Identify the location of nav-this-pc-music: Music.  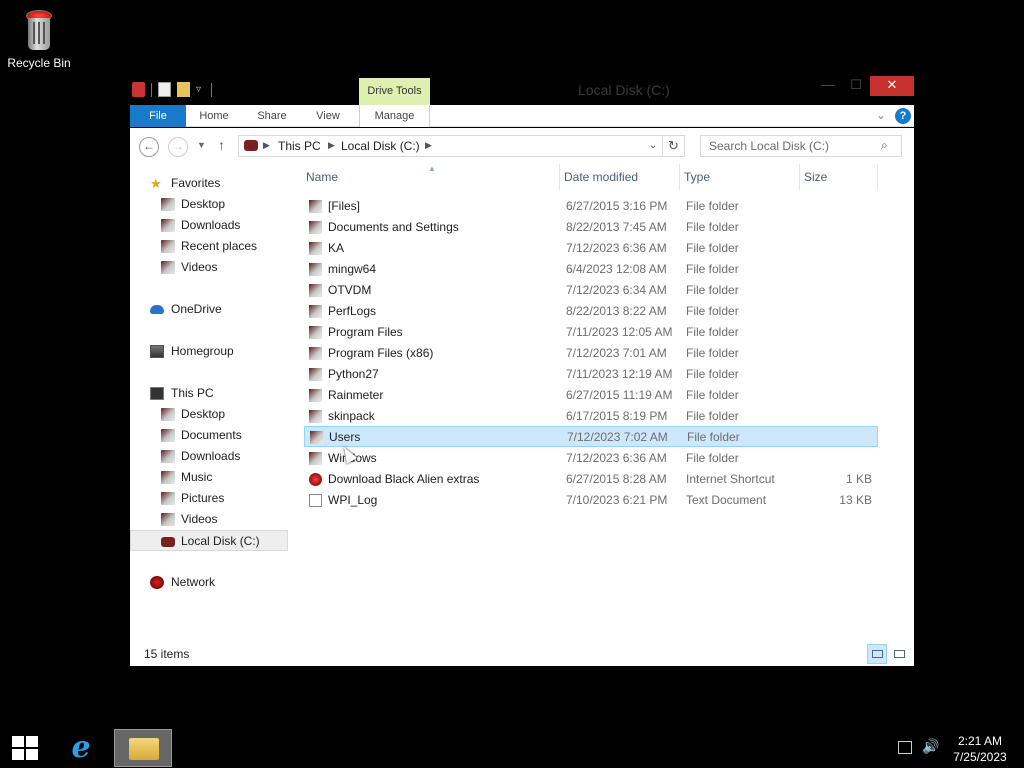
(209, 477).